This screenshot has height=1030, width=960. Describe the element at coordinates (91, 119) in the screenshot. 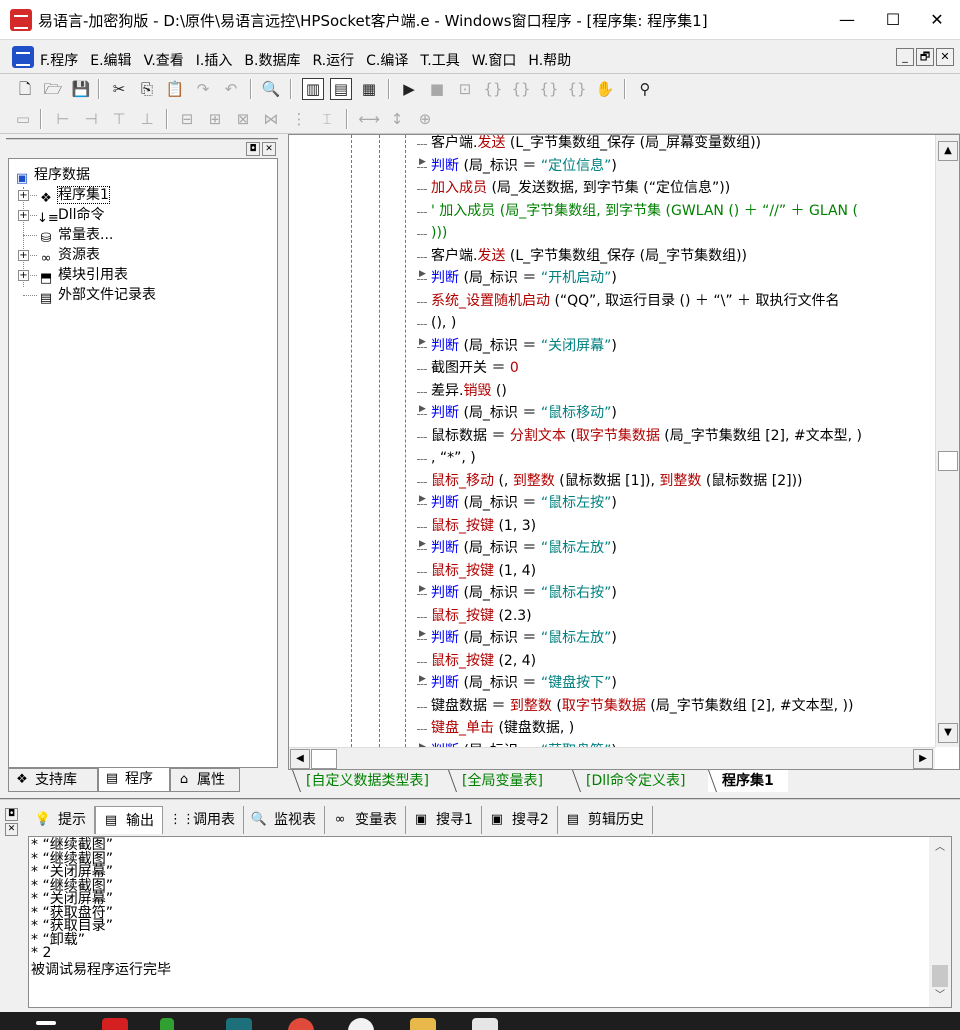

I see `align-center-icon: ⊣` at that location.